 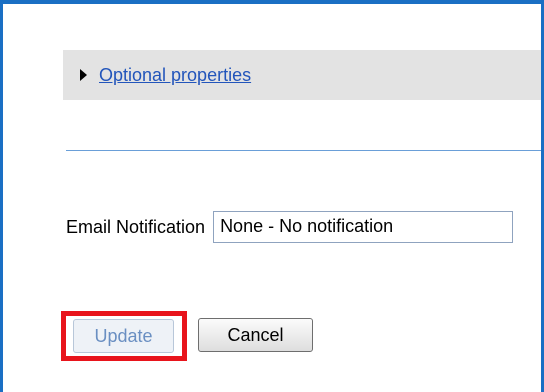 What do you see at coordinates (255, 335) in the screenshot?
I see `cancel-button: Cancel` at bounding box center [255, 335].